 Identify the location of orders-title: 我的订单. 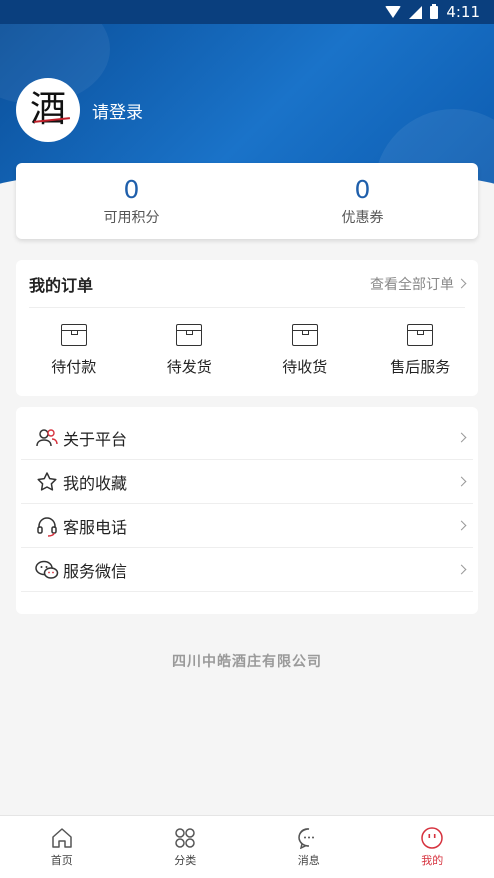
(61, 285).